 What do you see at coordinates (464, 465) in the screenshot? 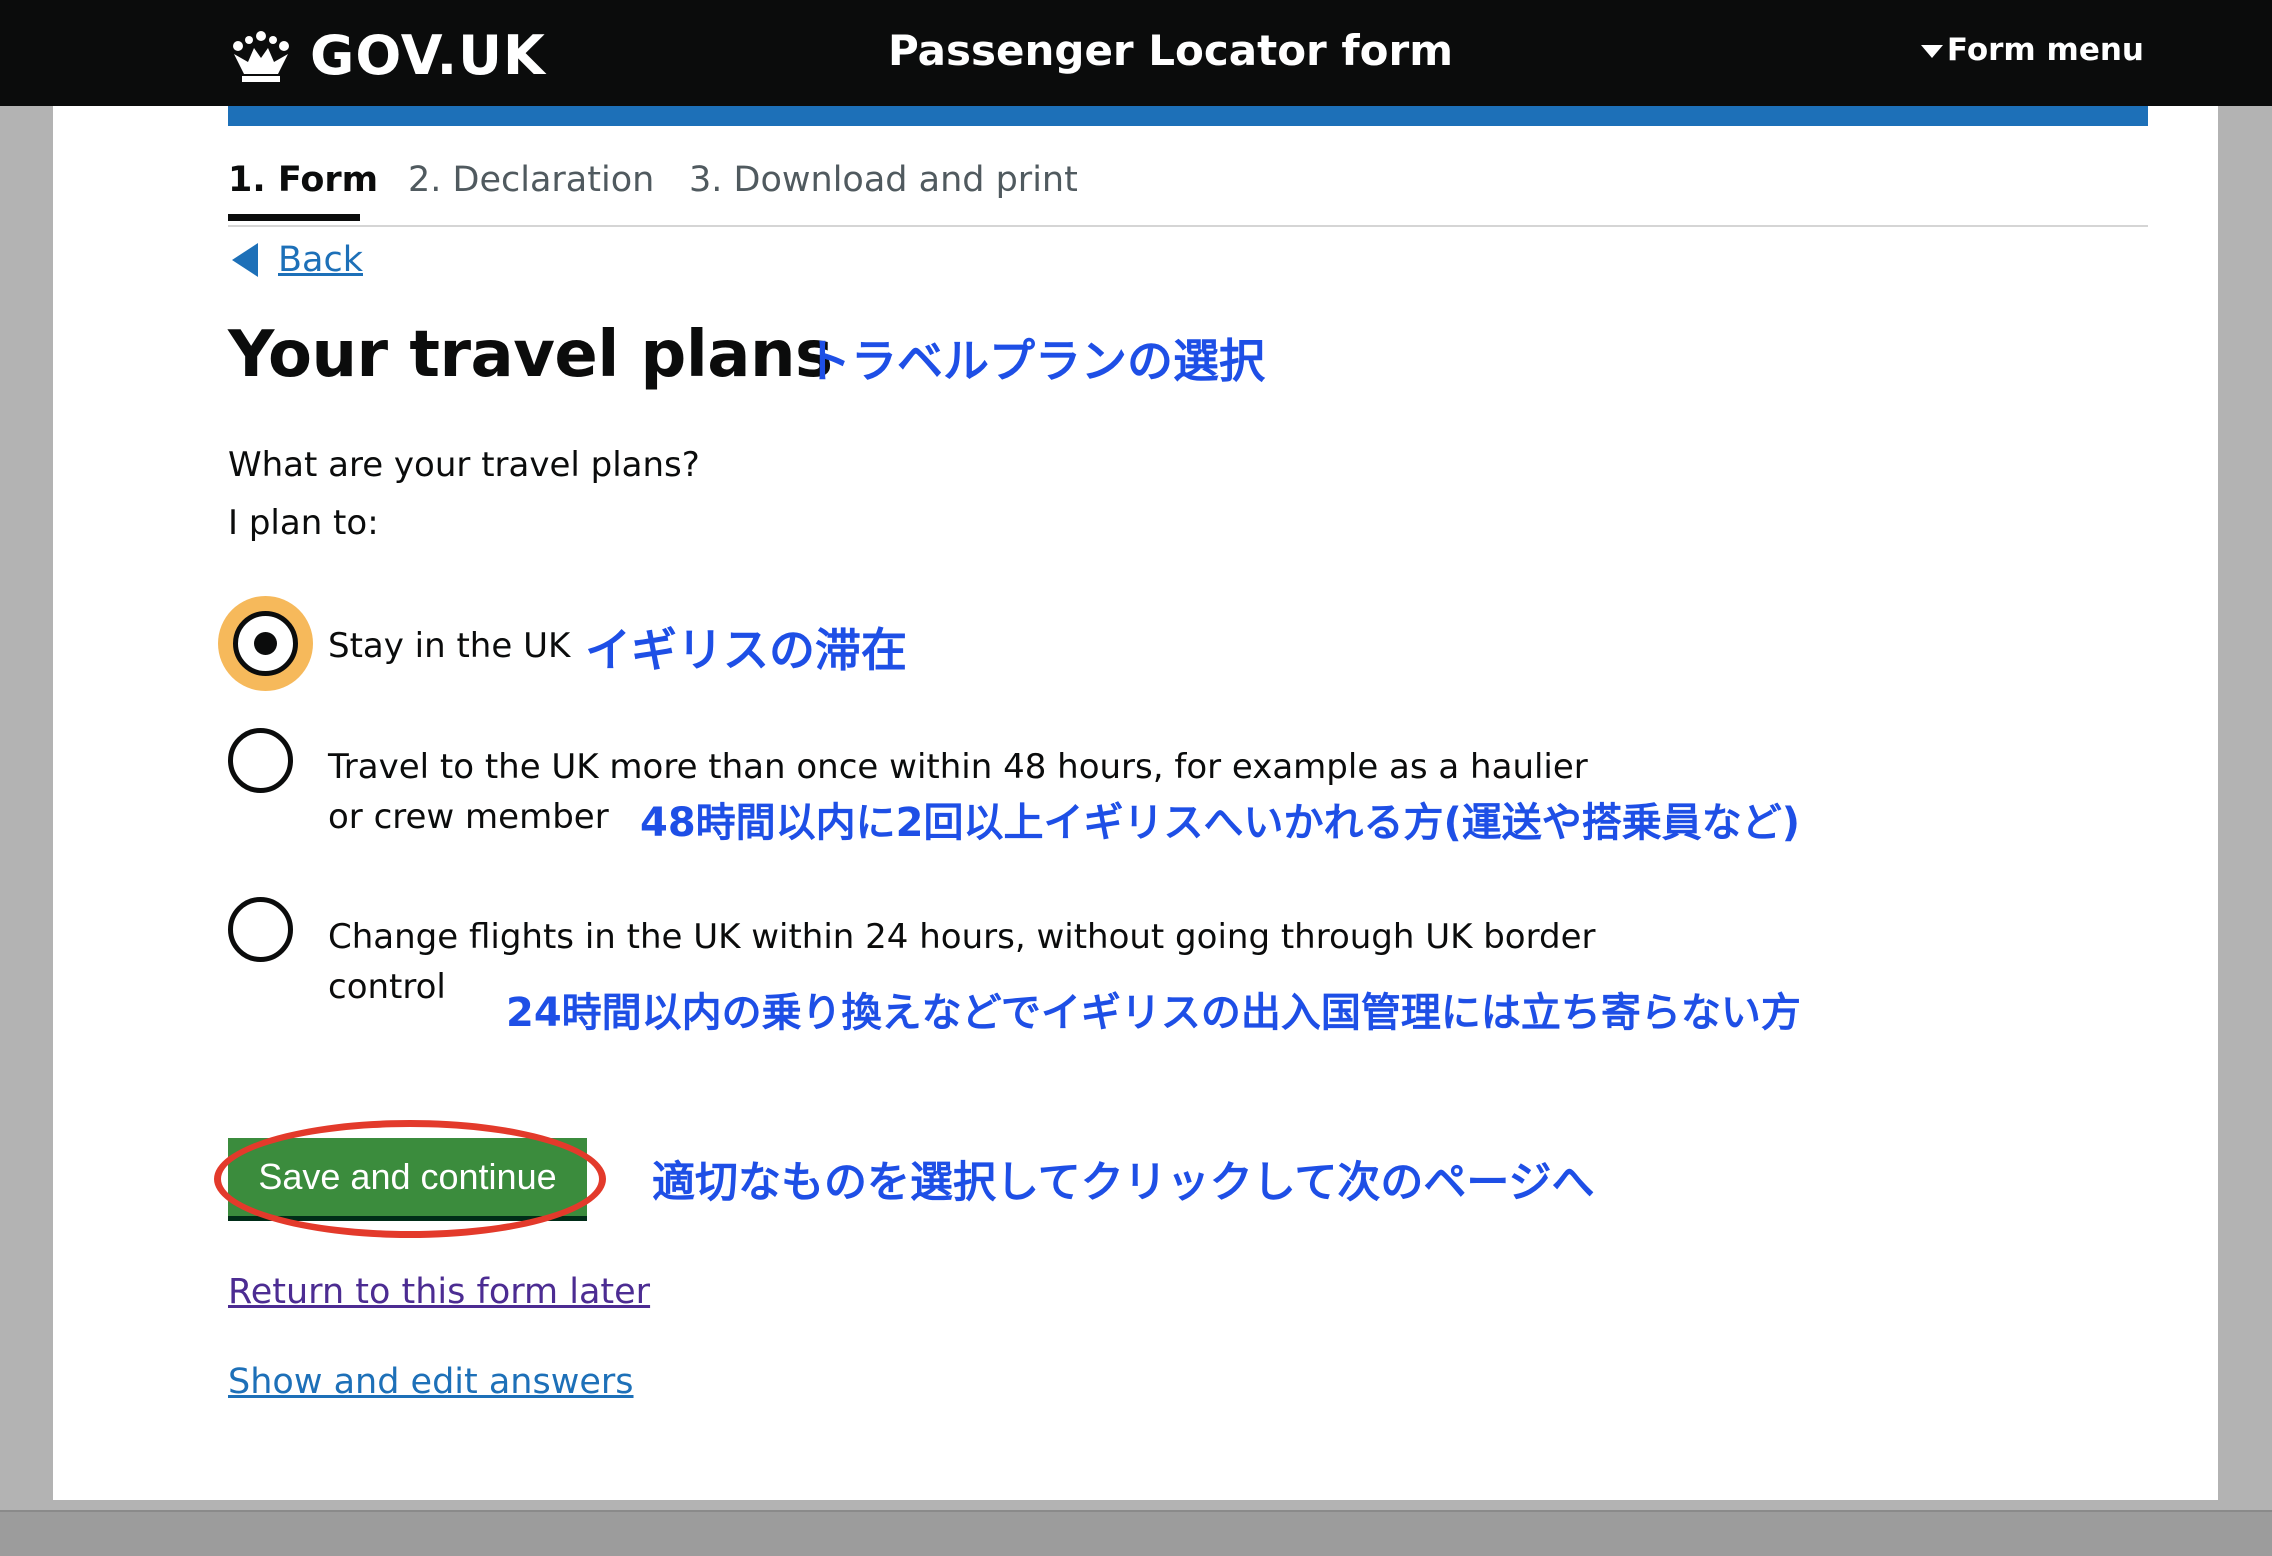
I see `question-text: What are your travel plans?` at bounding box center [464, 465].